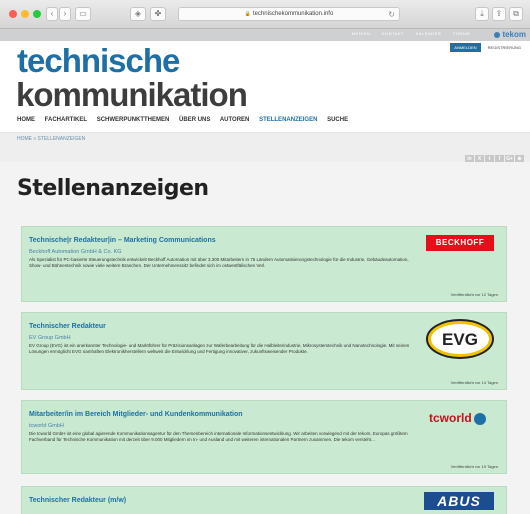 Image resolution: width=530 pixels, height=514 pixels. I want to click on nav-item-suche: SUCHE, so click(337, 120).